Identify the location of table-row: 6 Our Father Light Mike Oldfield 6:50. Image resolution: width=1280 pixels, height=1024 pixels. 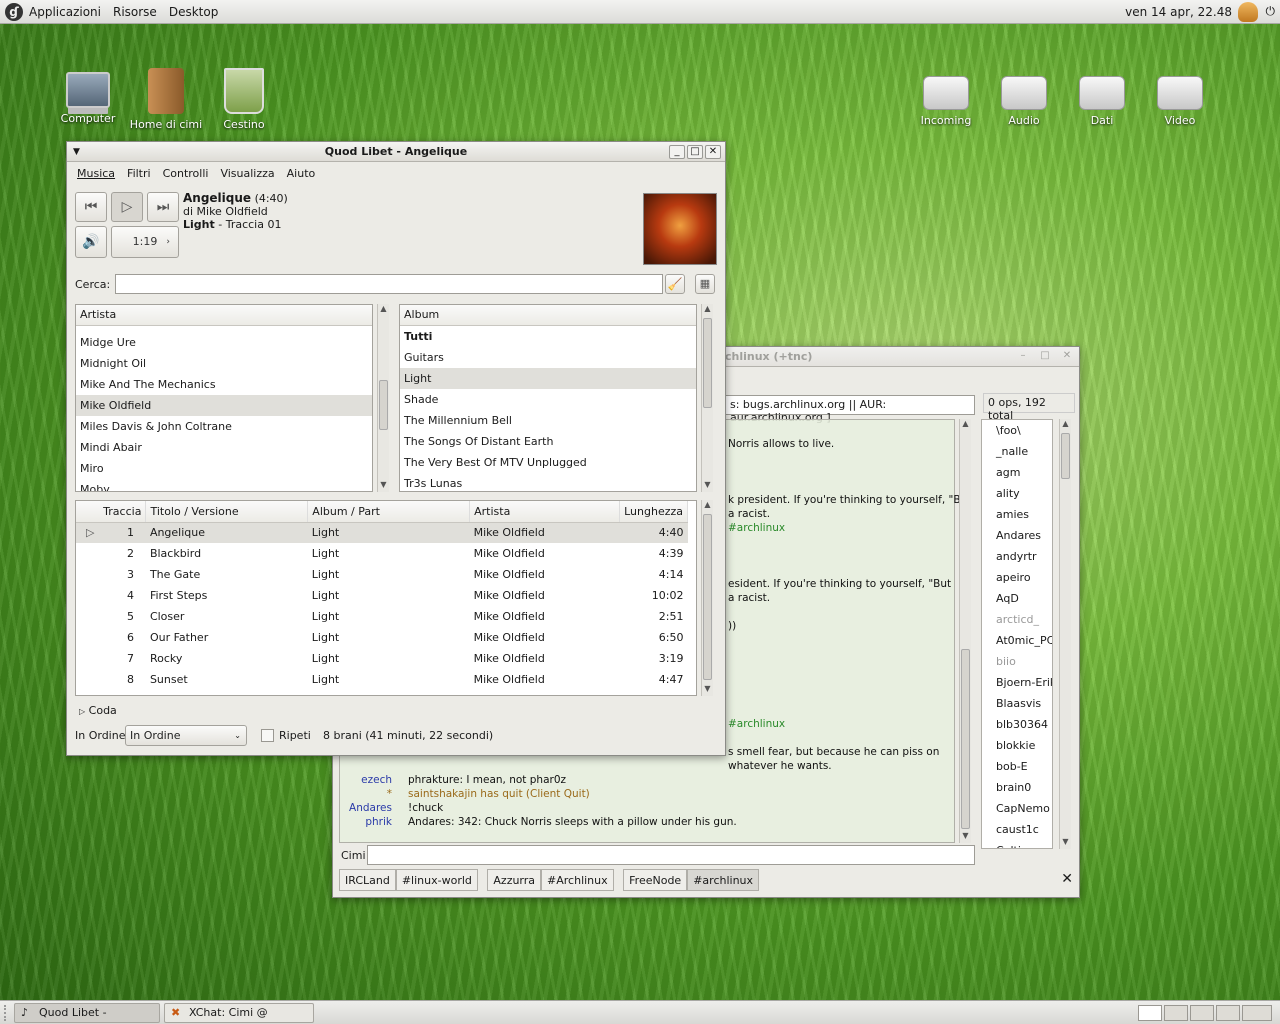
(382, 637).